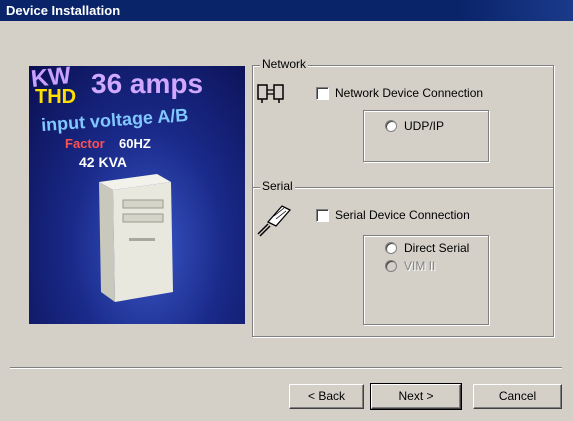 The width and height of the screenshot is (573, 421). What do you see at coordinates (391, 266) in the screenshot?
I see `vim-ii-radio` at bounding box center [391, 266].